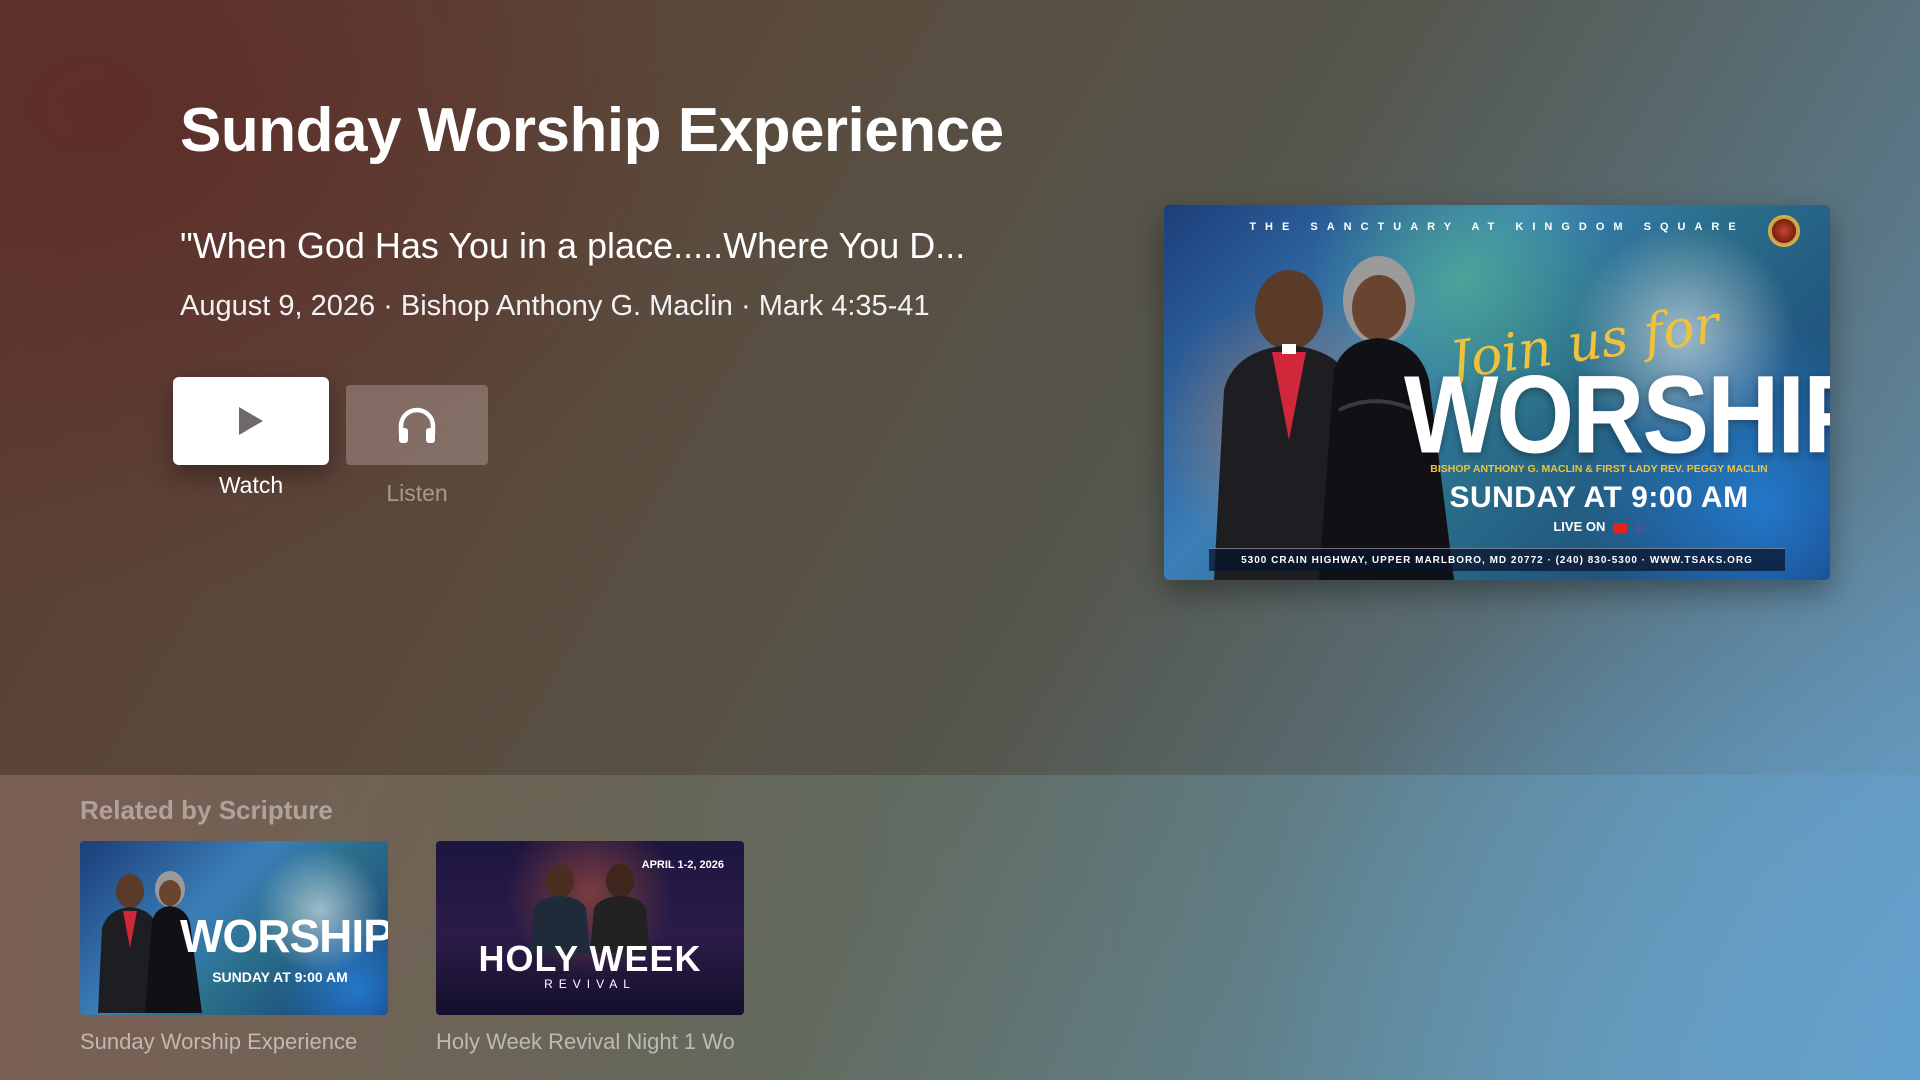  I want to click on listen-action: Listen, so click(417, 446).